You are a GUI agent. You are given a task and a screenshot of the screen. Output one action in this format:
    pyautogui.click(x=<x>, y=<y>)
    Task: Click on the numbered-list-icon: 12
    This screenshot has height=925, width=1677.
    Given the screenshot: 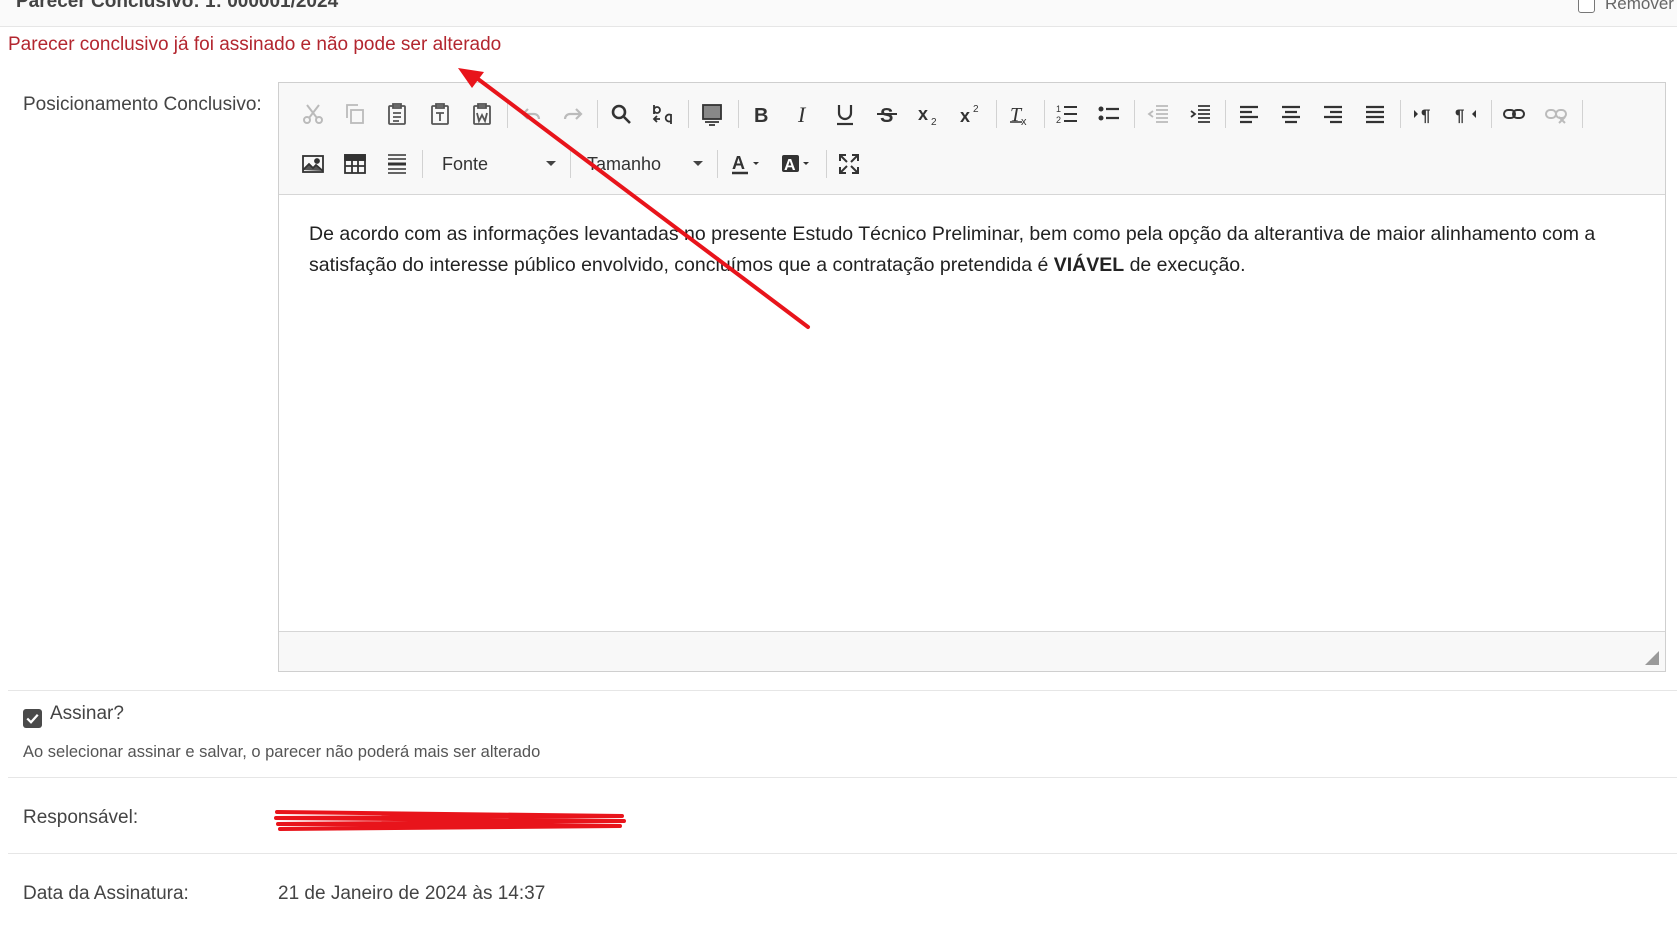 What is the action you would take?
    pyautogui.click(x=1067, y=114)
    